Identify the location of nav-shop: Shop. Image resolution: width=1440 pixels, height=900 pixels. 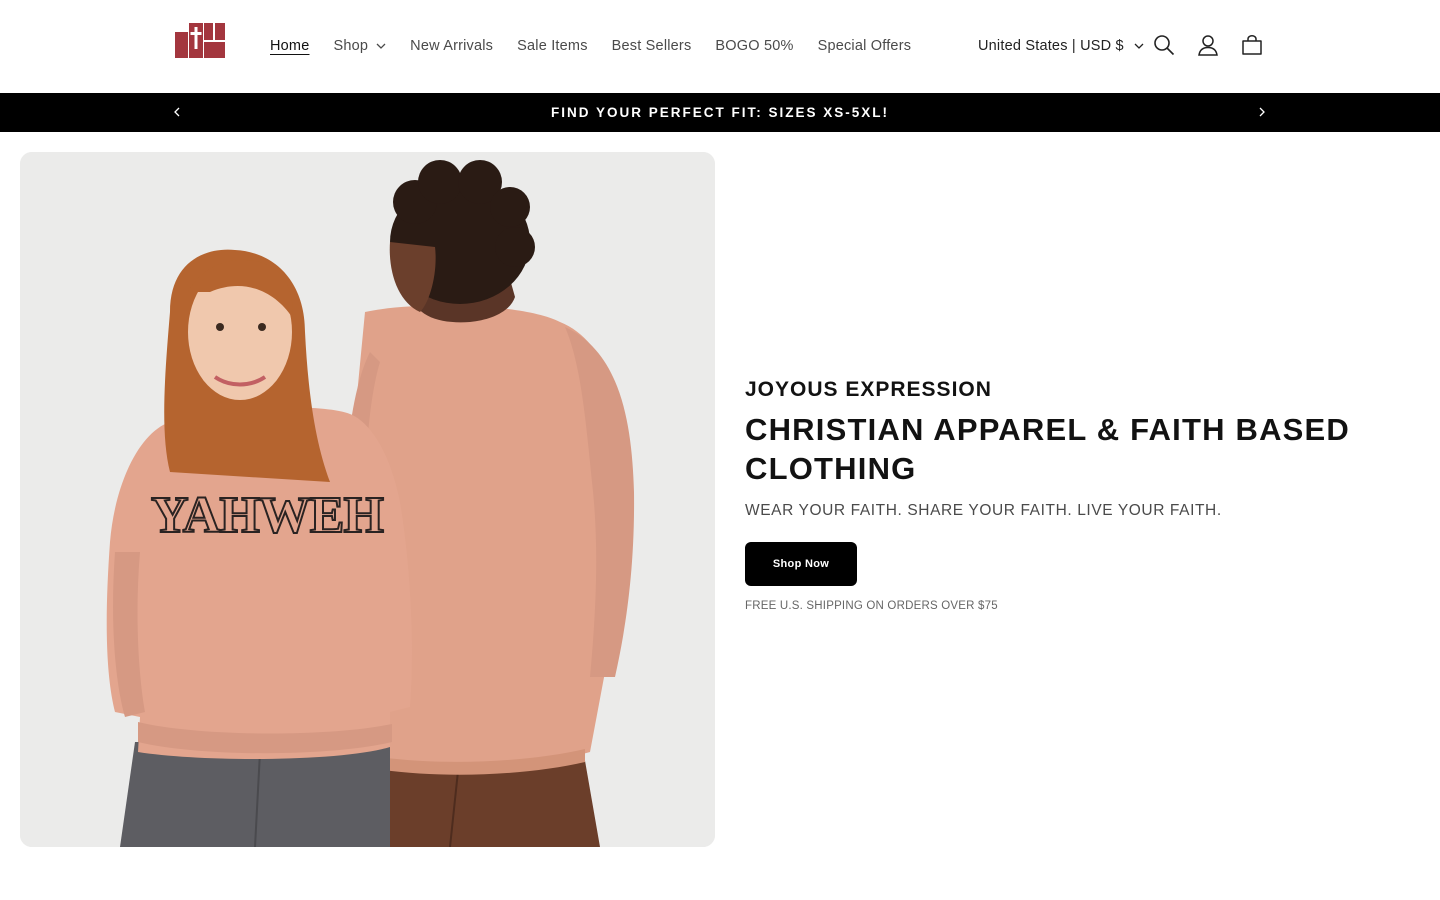
(359, 46).